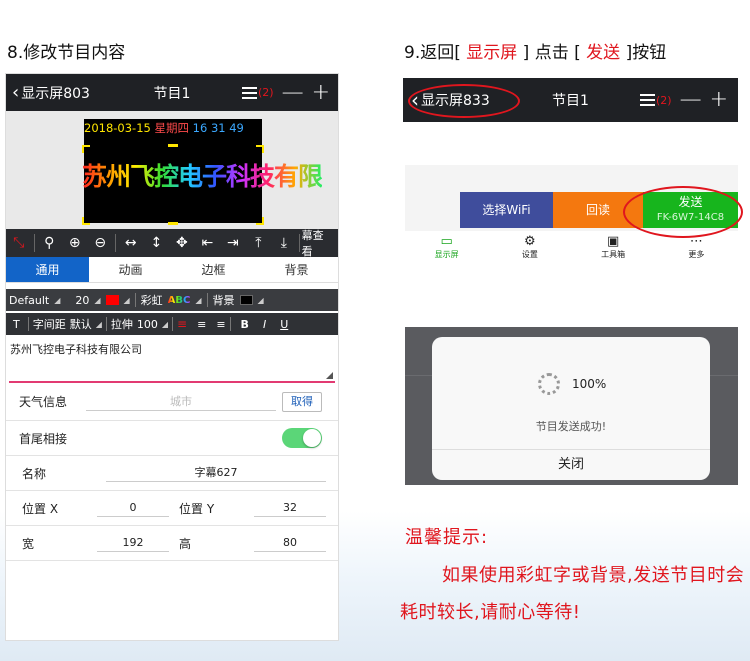 The image size is (750, 661). What do you see at coordinates (246, 300) in the screenshot?
I see `background-color-swatch` at bounding box center [246, 300].